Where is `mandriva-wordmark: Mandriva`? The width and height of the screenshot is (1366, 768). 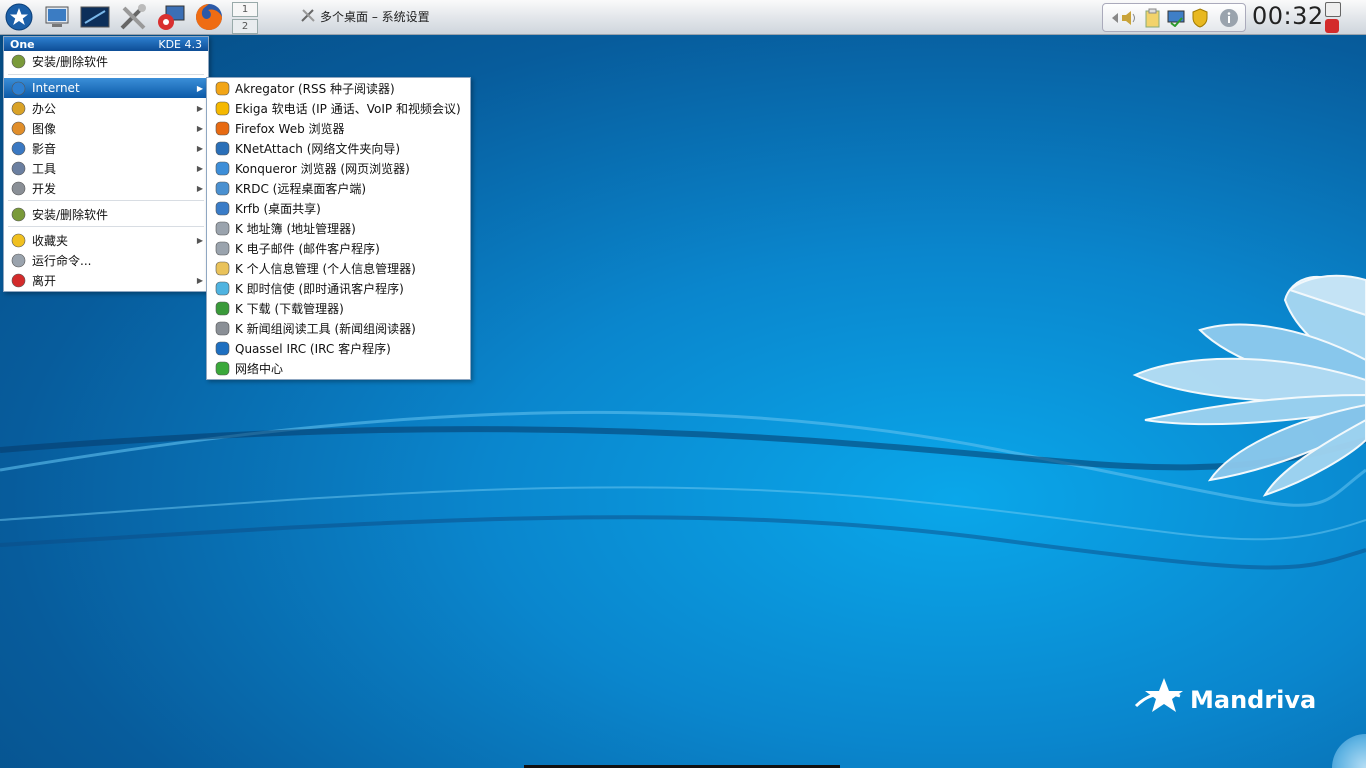
mandriva-wordmark: Mandriva is located at coordinates (1253, 700).